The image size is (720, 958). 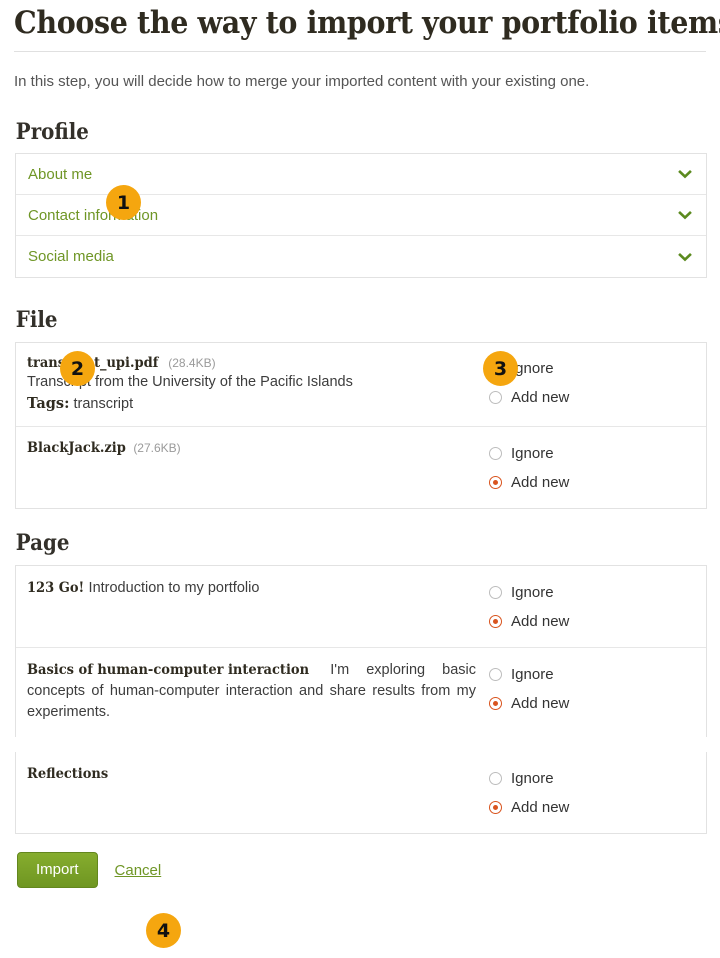 What do you see at coordinates (360, 51) in the screenshot?
I see `title-divider` at bounding box center [360, 51].